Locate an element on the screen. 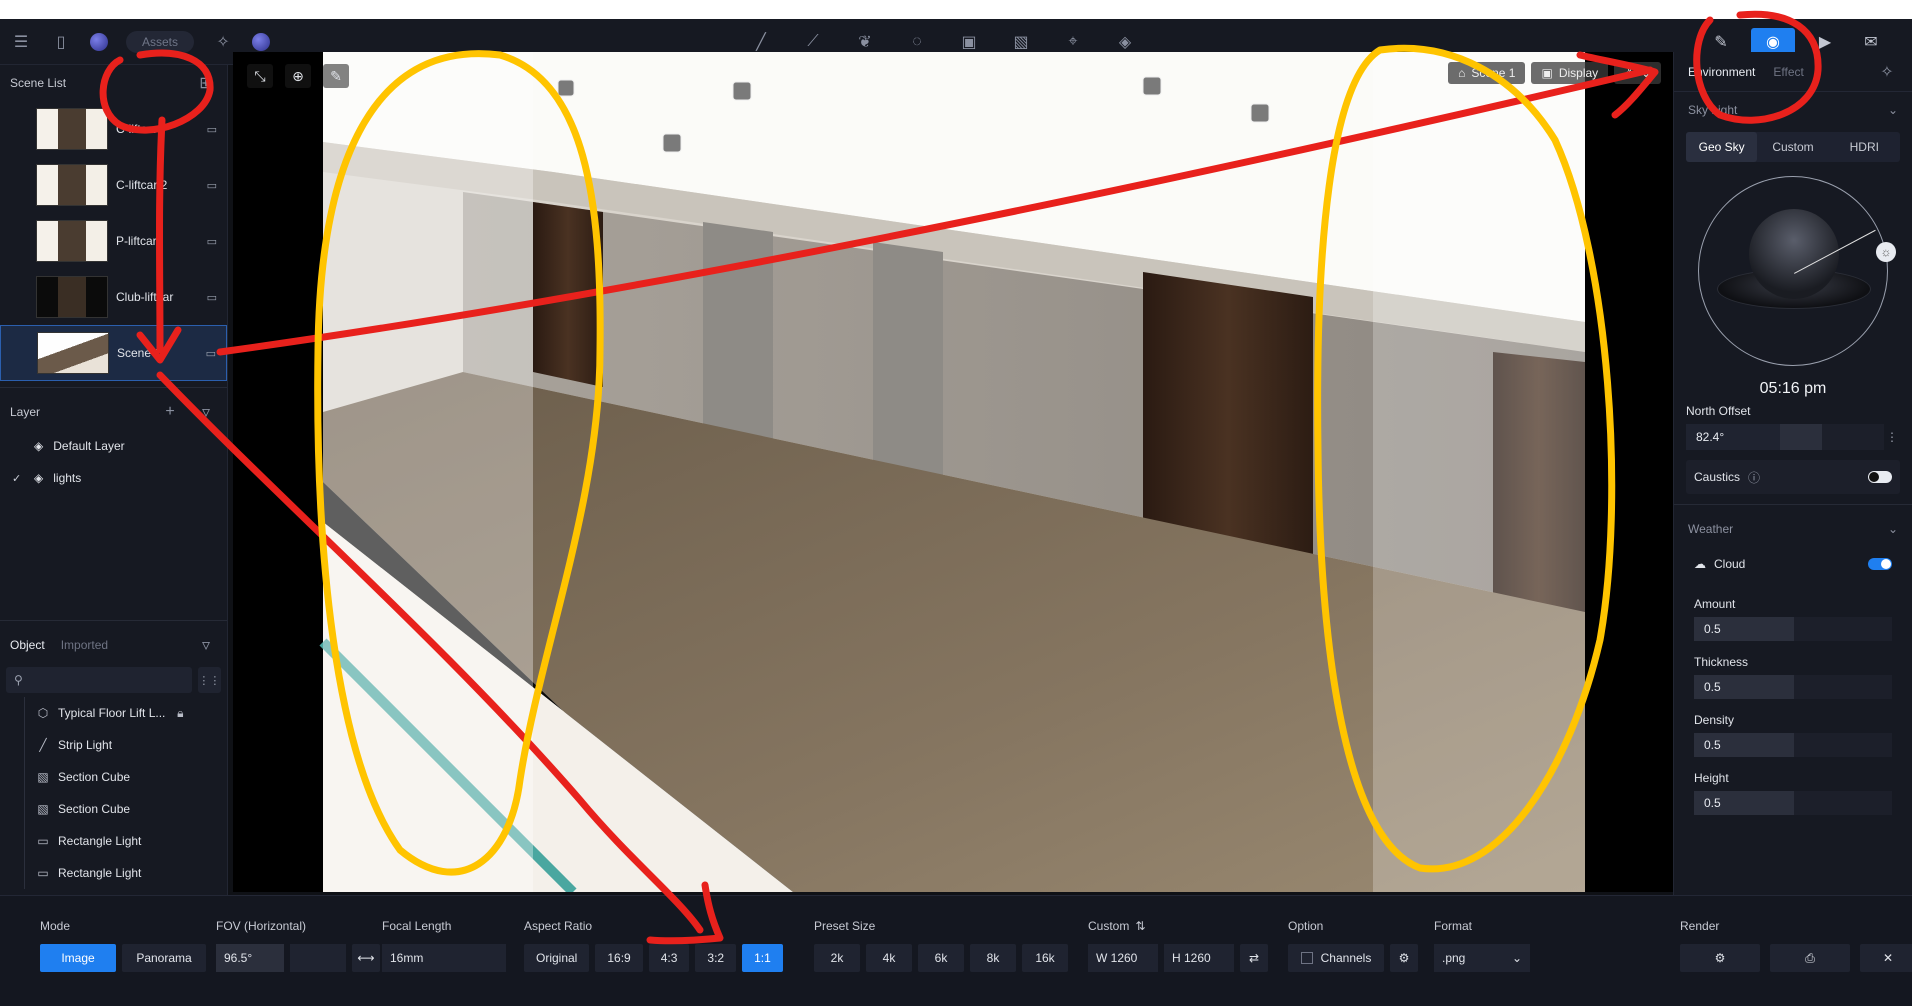 The image size is (1912, 1006). aspect-4-3-button: 4:3 is located at coordinates (669, 958).